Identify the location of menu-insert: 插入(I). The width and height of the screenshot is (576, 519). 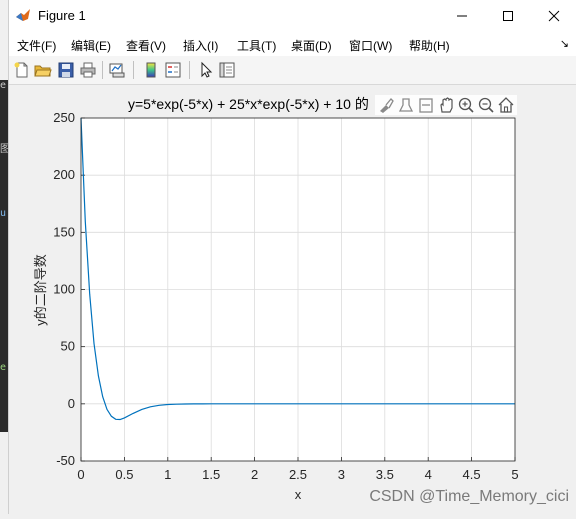
(200, 45).